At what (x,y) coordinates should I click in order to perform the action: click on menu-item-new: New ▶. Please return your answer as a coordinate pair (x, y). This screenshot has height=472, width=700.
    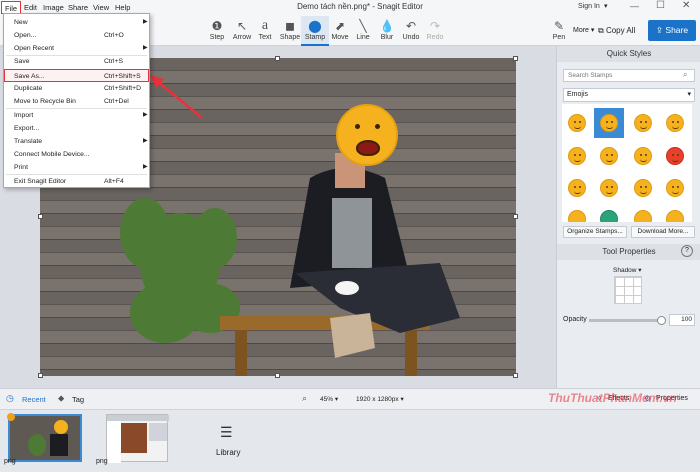
    Looking at the image, I should click on (76, 22).